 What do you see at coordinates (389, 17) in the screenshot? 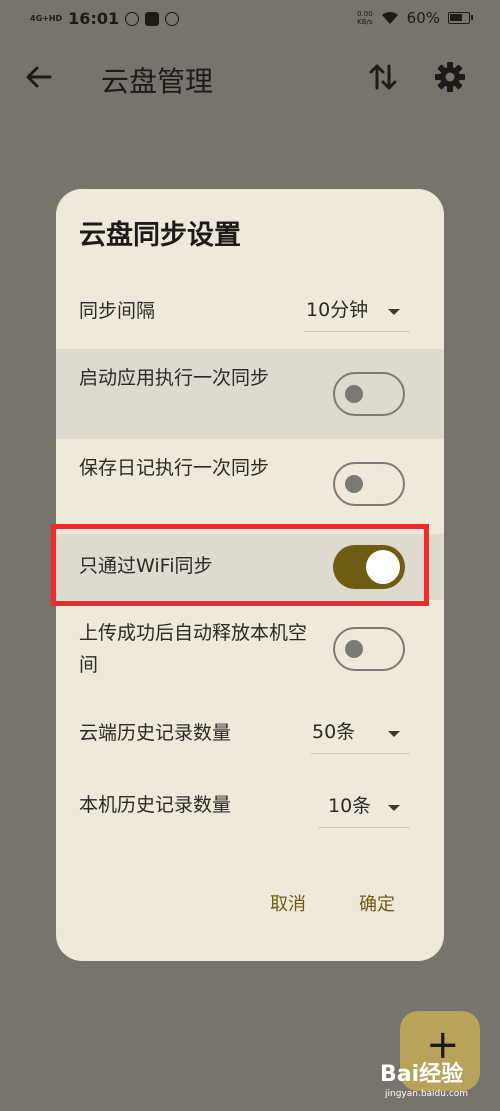
I see `wifi-icon` at bounding box center [389, 17].